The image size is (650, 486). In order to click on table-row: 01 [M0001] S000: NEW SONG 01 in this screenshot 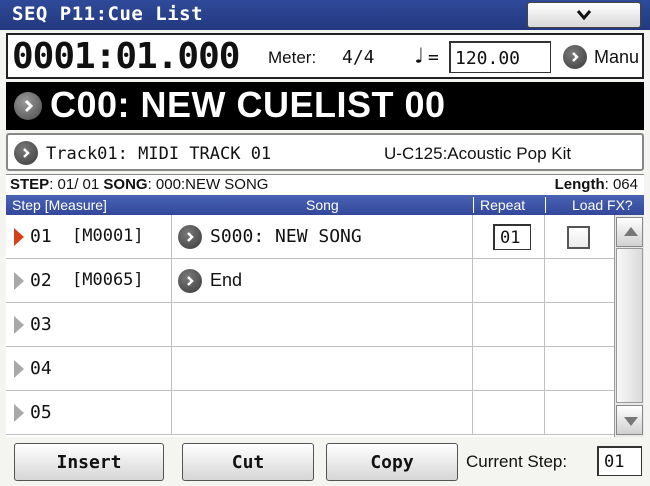, I will do `click(310, 237)`.